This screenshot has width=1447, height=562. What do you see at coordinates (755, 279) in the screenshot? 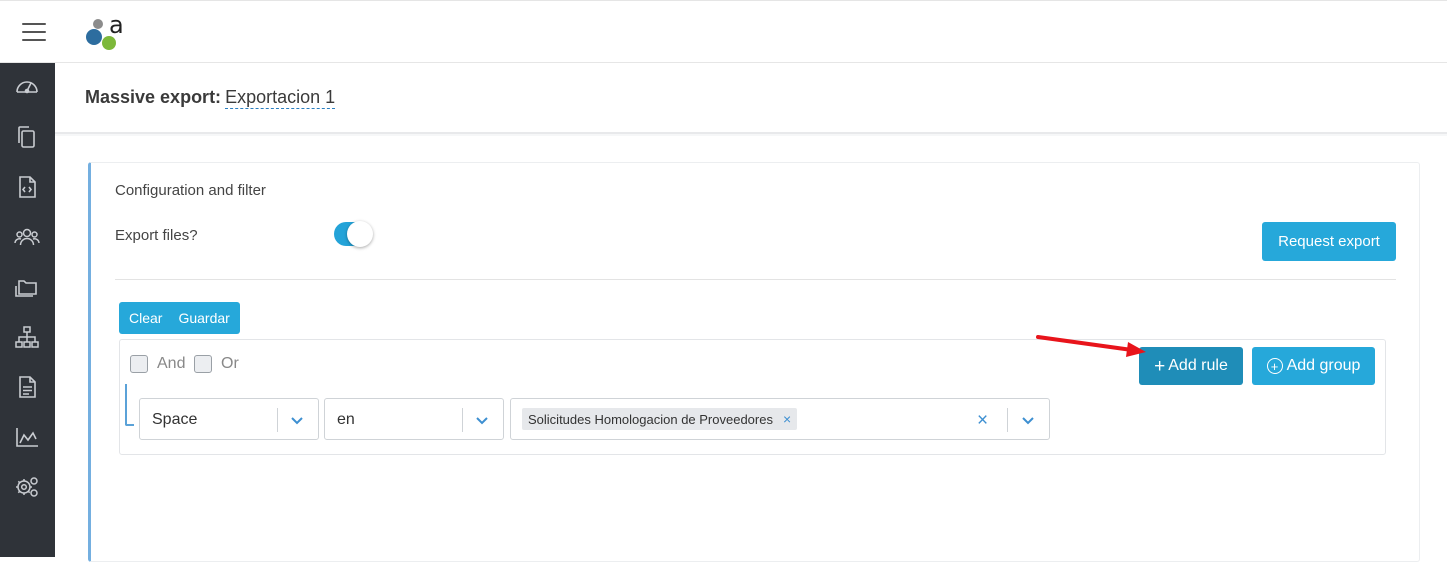
I see `divider` at bounding box center [755, 279].